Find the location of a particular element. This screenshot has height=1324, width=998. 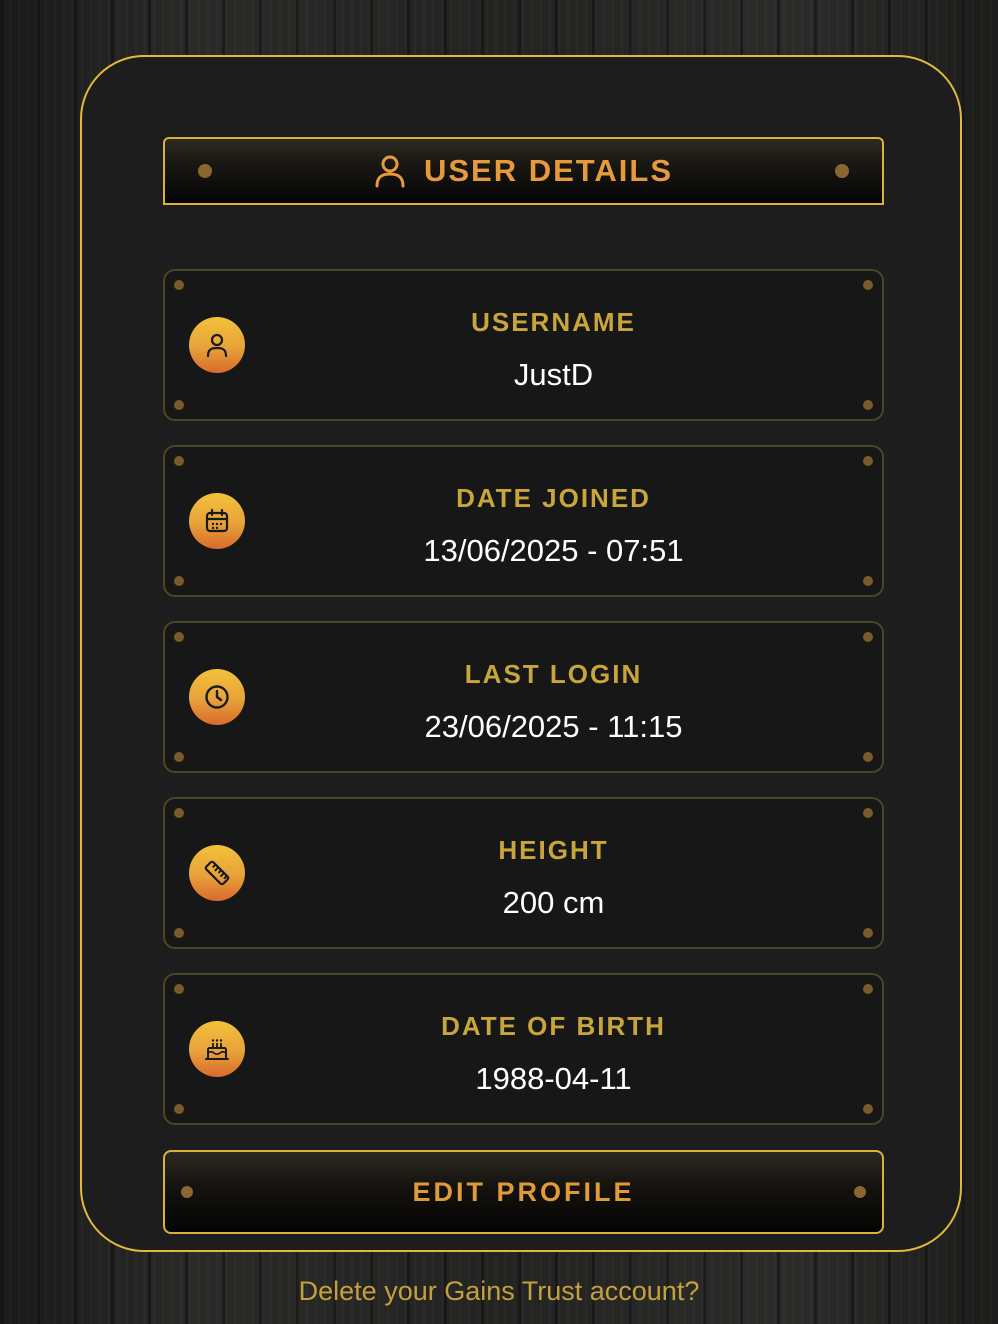

edit-profile-button: EDIT PROFILE is located at coordinates (523, 1192).